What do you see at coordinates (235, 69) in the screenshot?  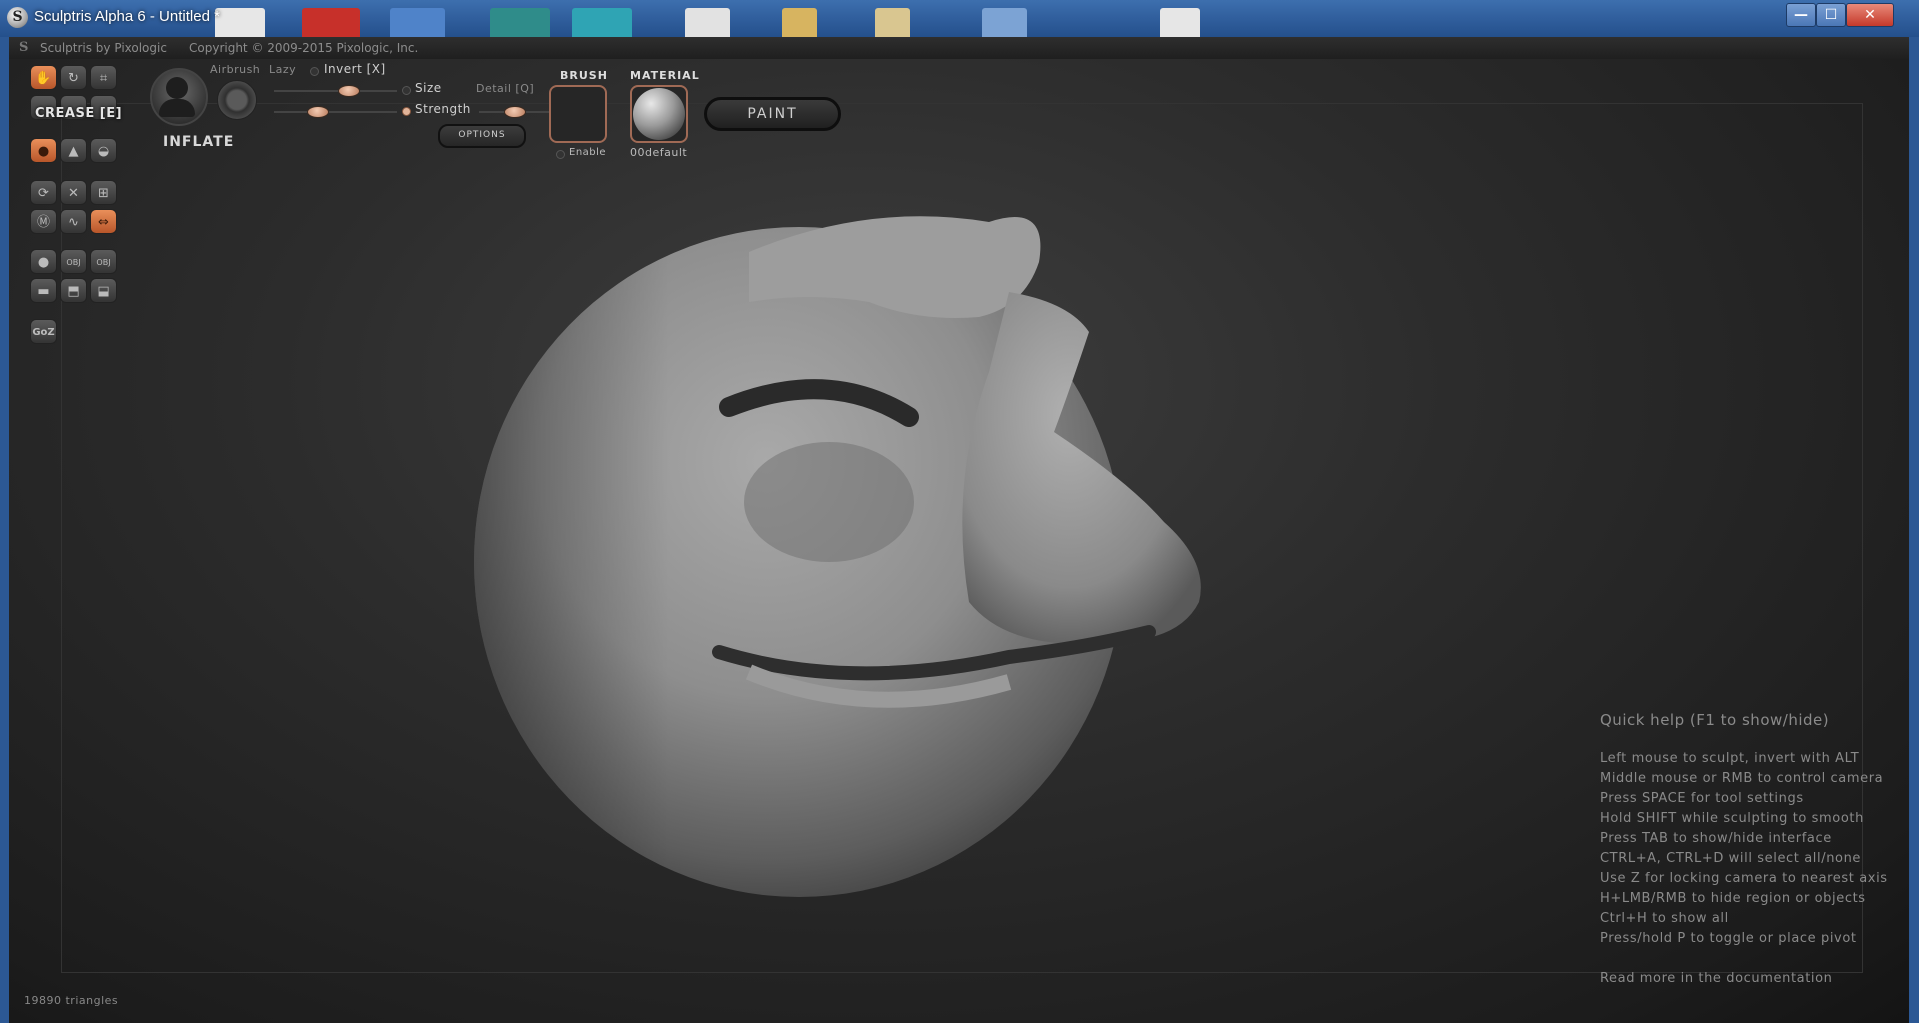 I see `airbrush-label: Airbrush` at bounding box center [235, 69].